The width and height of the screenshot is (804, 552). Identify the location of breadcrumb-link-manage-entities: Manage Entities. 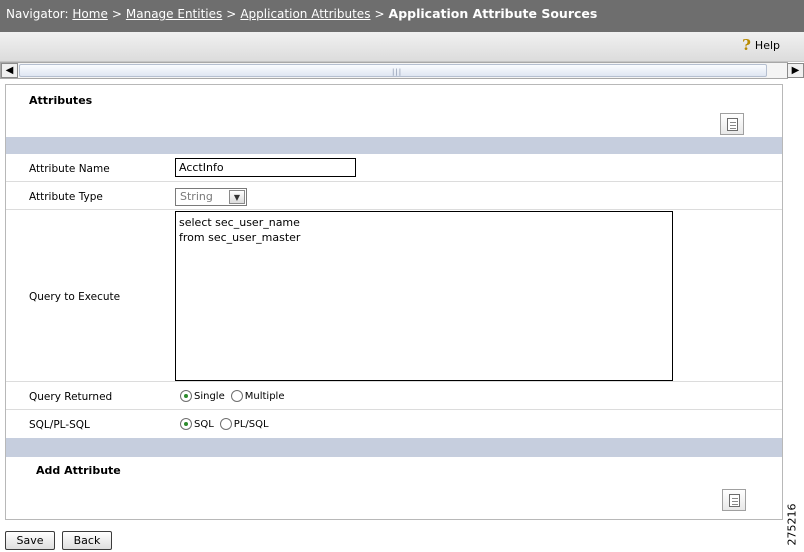
(174, 14).